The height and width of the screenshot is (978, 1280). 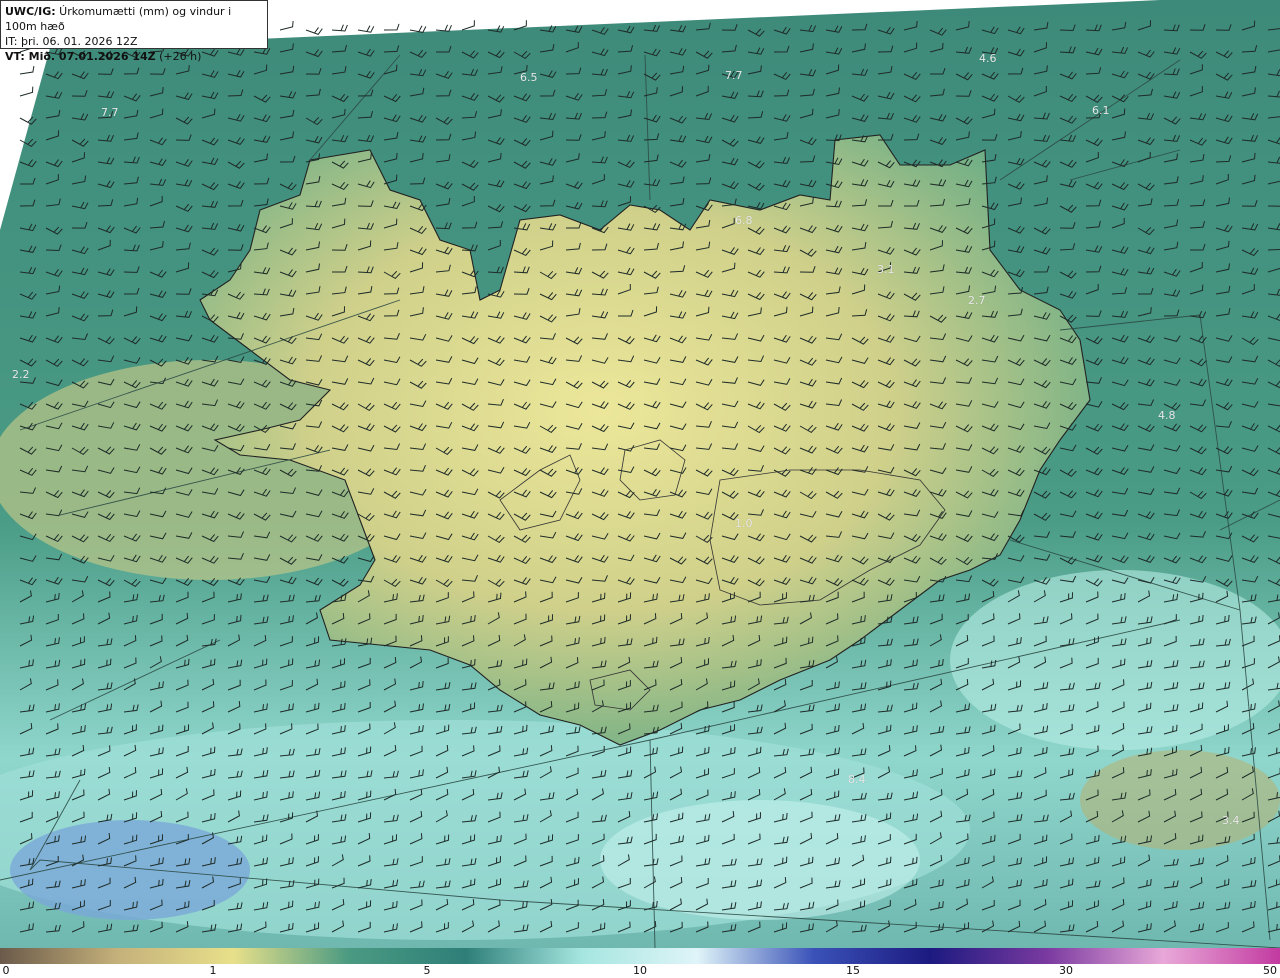 What do you see at coordinates (640, 970) in the screenshot?
I see `colorbar-tick: 10` at bounding box center [640, 970].